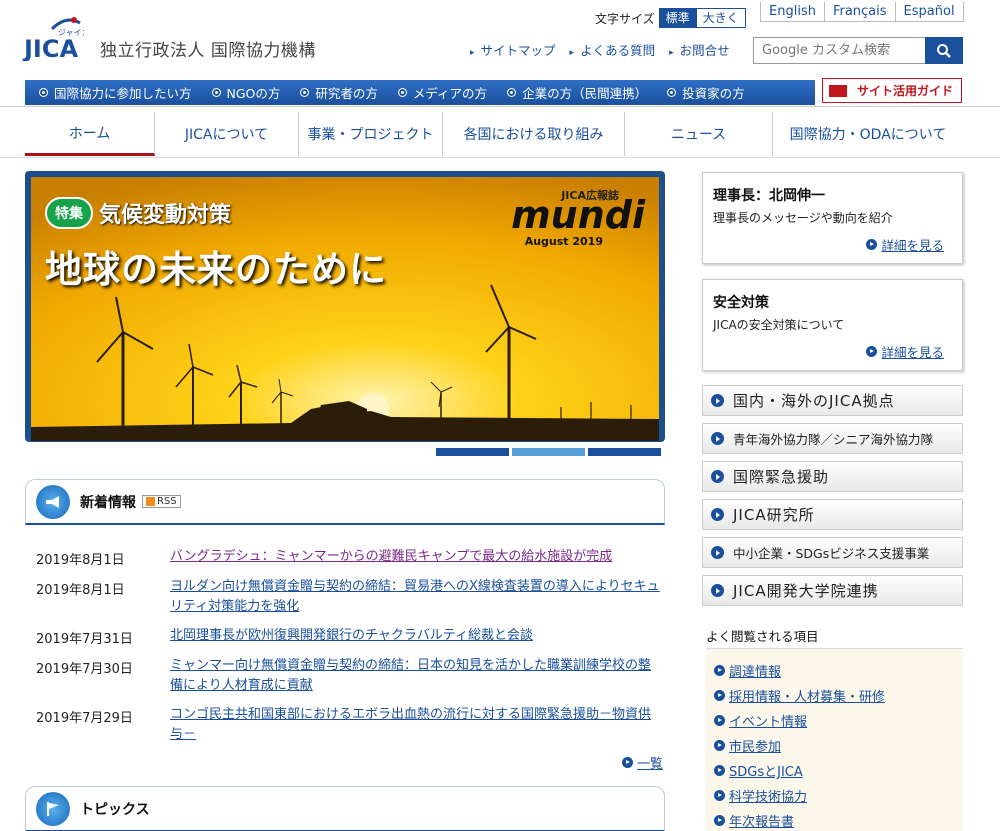 The width and height of the screenshot is (1000, 831). I want to click on news-title: 新着情報, so click(108, 502).